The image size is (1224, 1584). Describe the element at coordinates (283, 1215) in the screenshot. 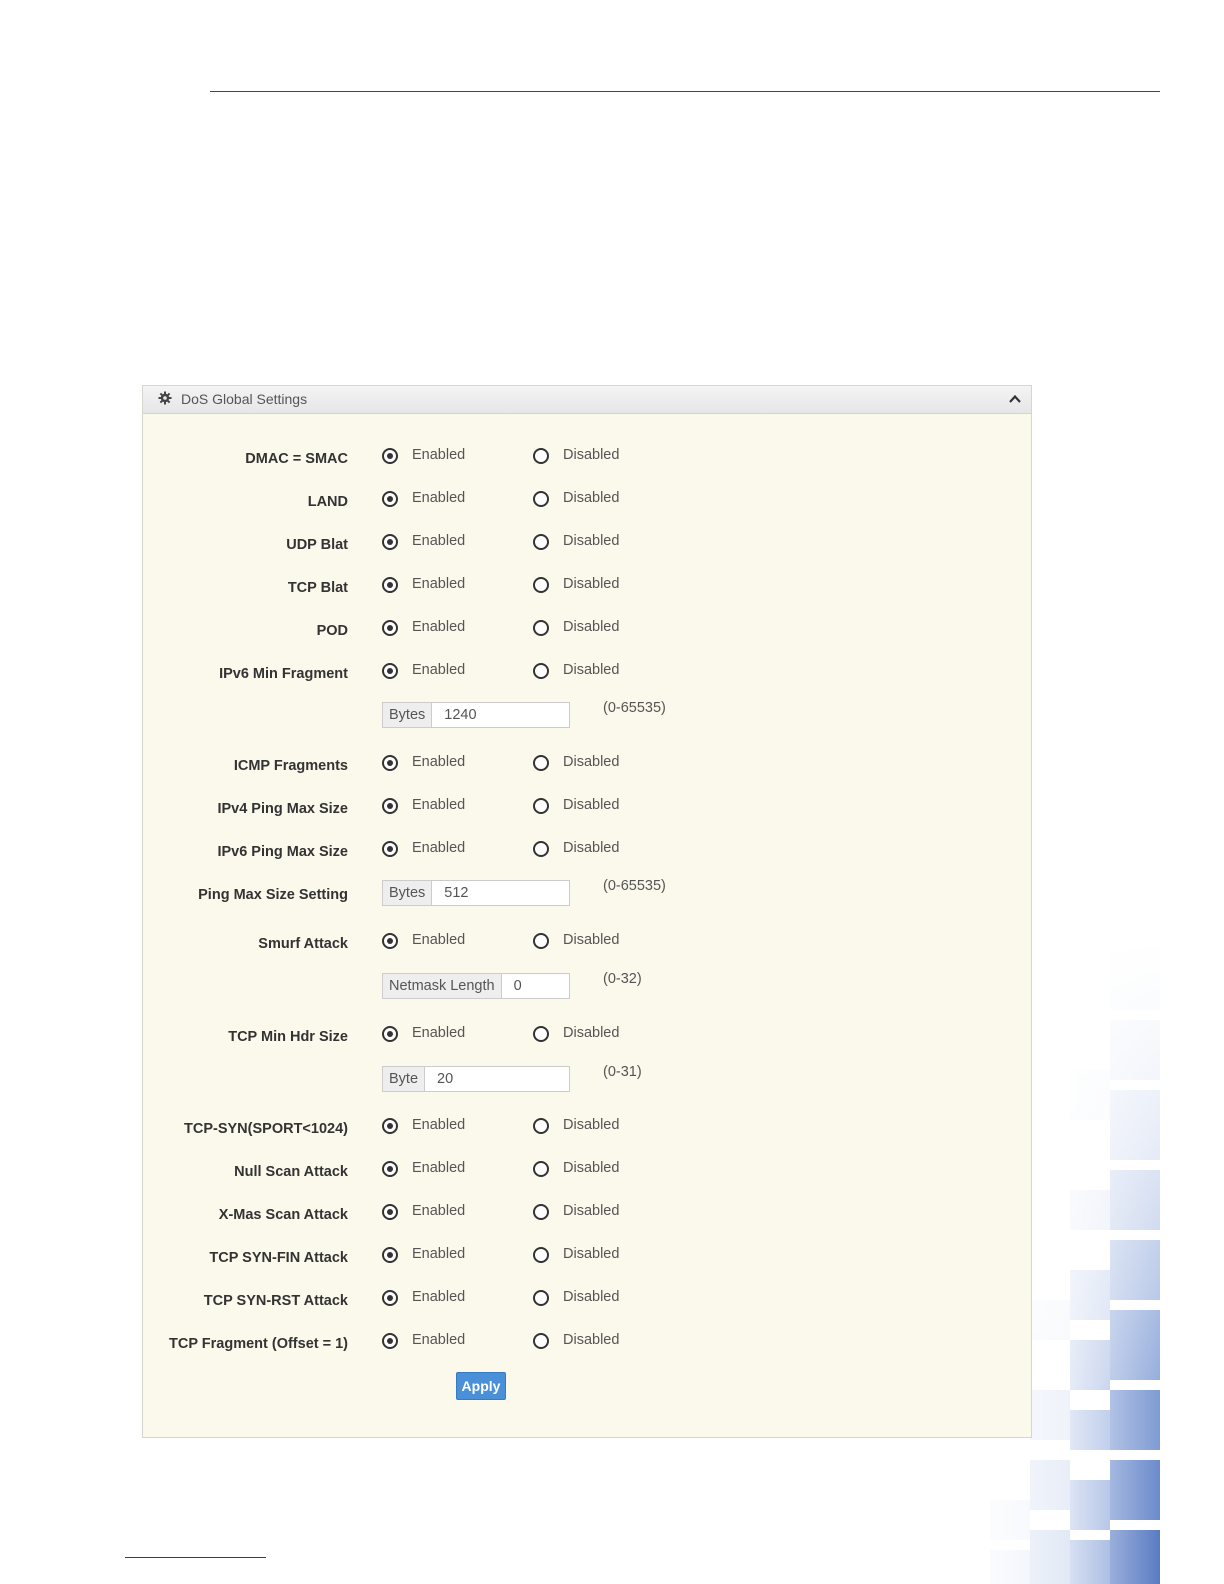

I see `field-label: X-Mas Scan Attack` at that location.